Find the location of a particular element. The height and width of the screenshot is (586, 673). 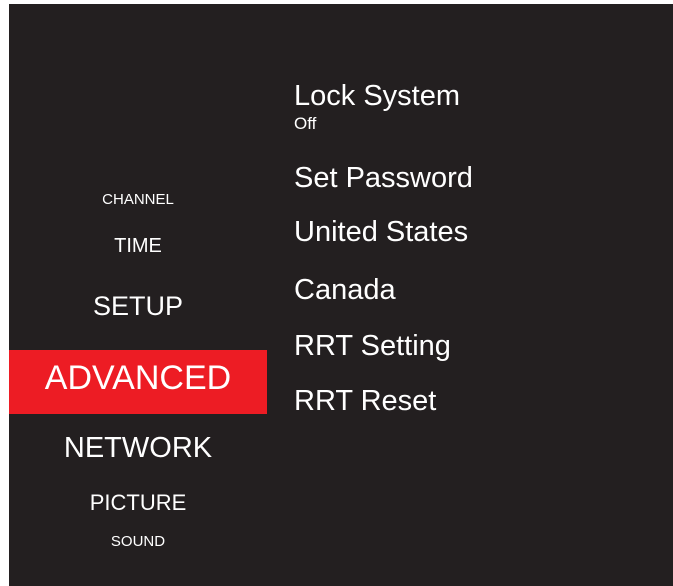

lock-system-option: Lock System is located at coordinates (377, 96).